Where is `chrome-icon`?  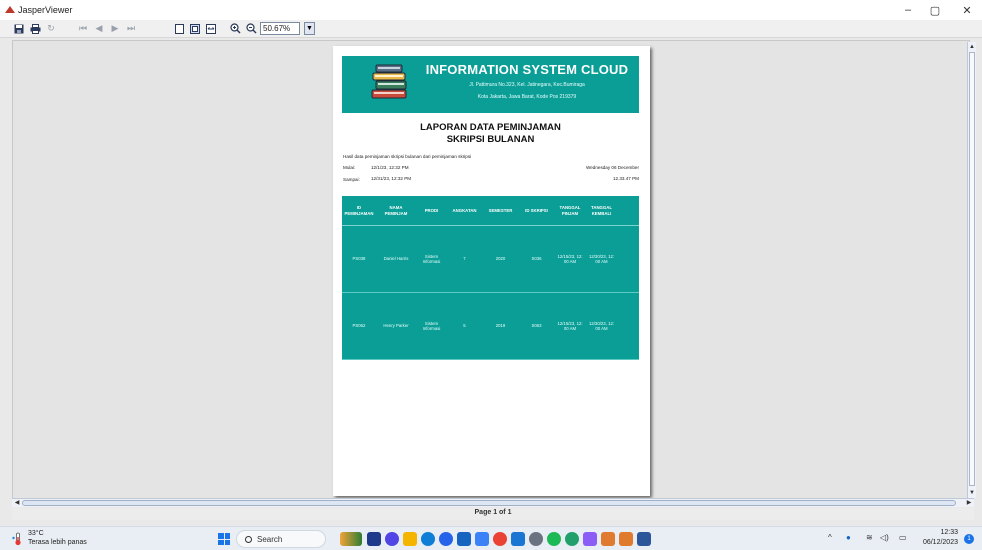
chrome-icon is located at coordinates (500, 539).